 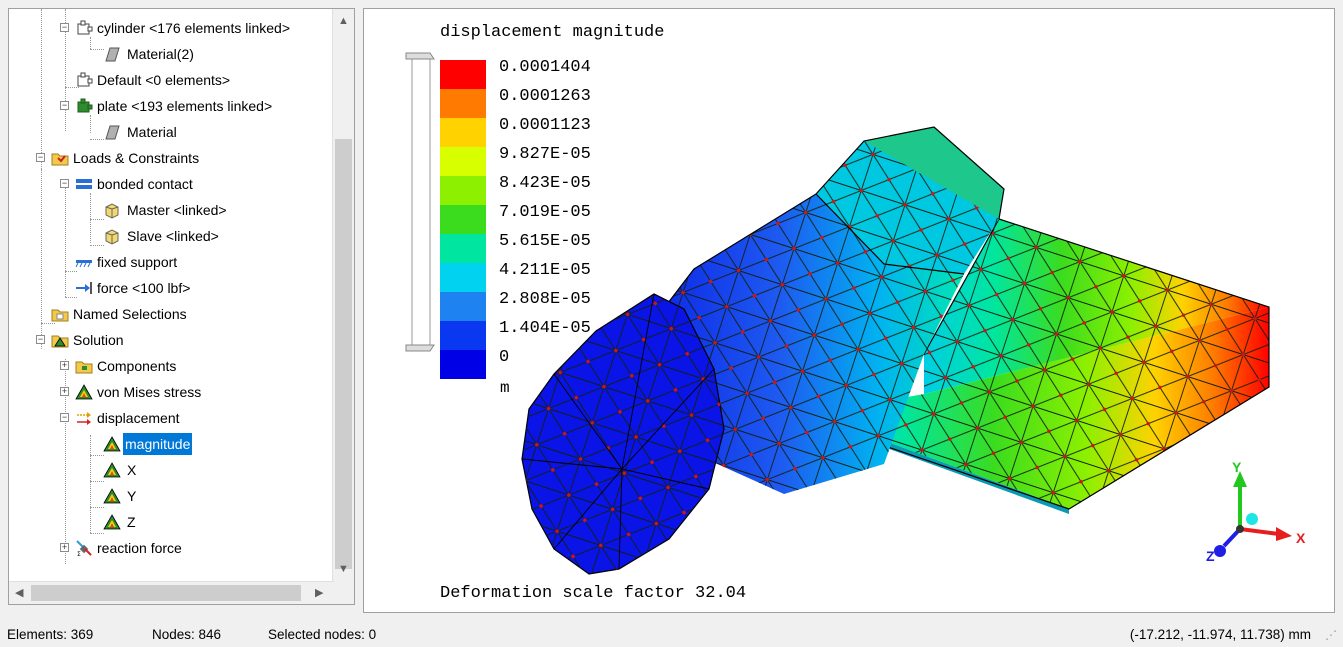 What do you see at coordinates (164, 80) in the screenshot?
I see `tree-item-label: Default <0 elements>` at bounding box center [164, 80].